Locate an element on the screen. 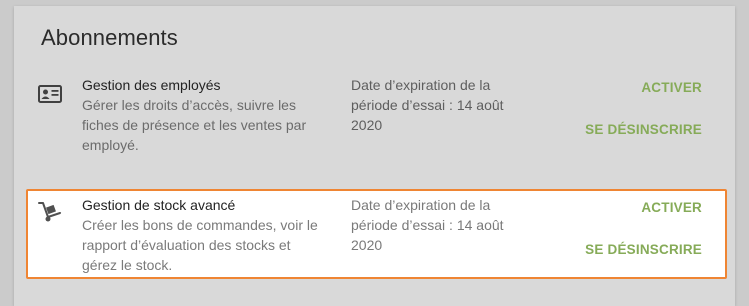  description-line: Gérer les droits d’accès, suivre les is located at coordinates (189, 105).